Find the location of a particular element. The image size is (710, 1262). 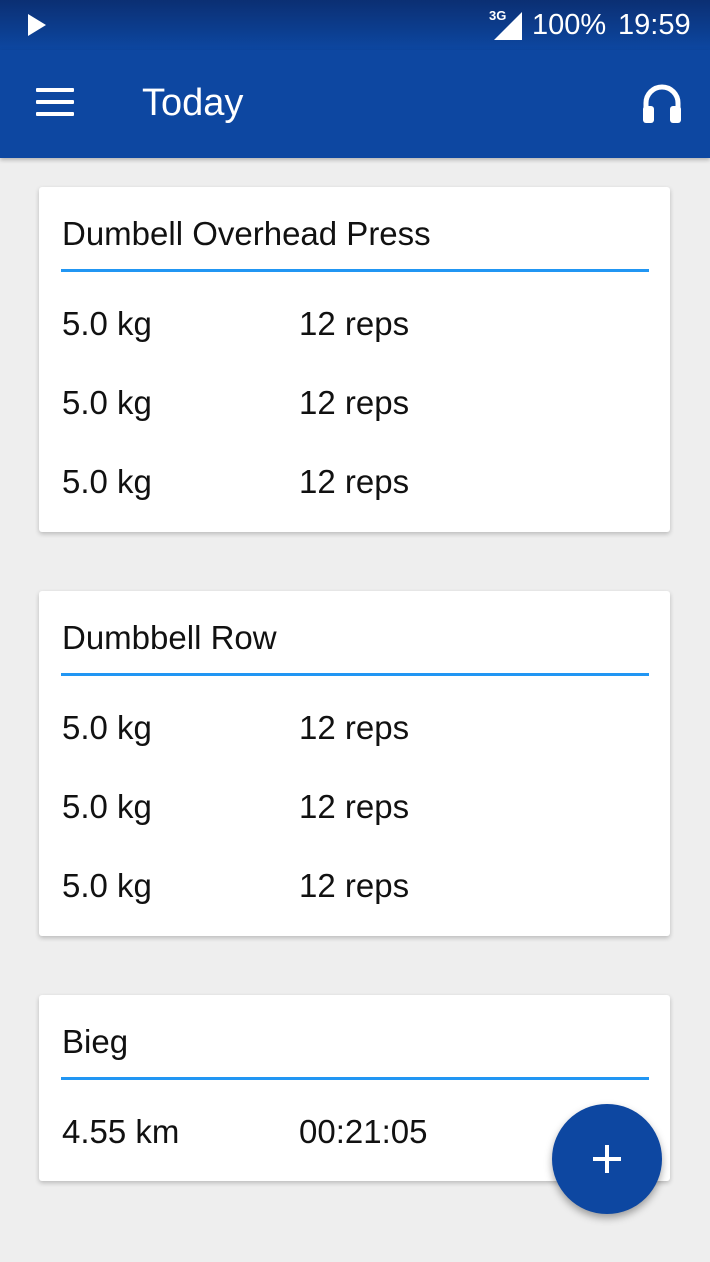

exercise-title: Bieg is located at coordinates (95, 1041).